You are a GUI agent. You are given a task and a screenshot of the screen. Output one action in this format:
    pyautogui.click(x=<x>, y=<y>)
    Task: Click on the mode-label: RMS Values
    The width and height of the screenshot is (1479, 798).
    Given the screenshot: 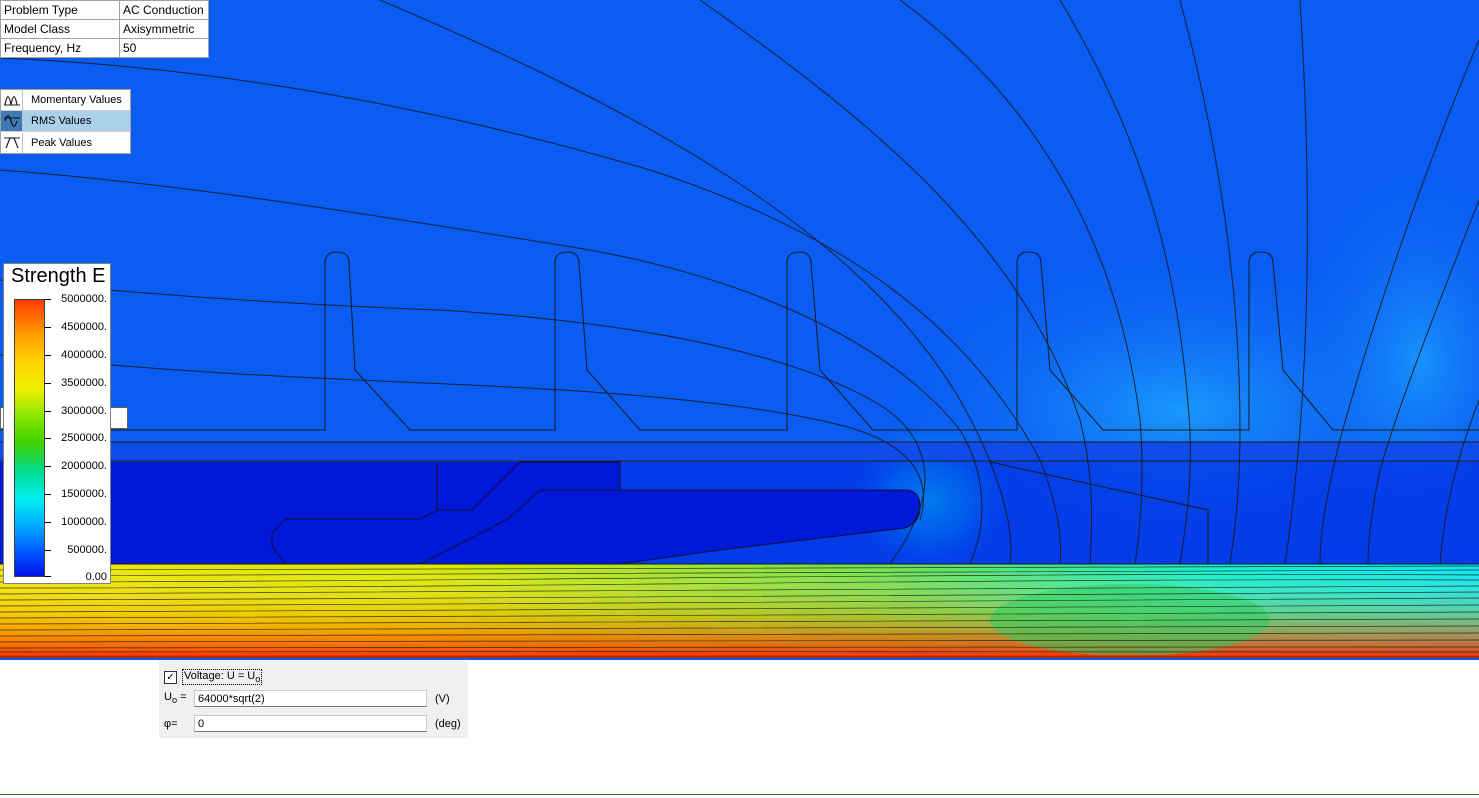 What is the action you would take?
    pyautogui.click(x=61, y=121)
    